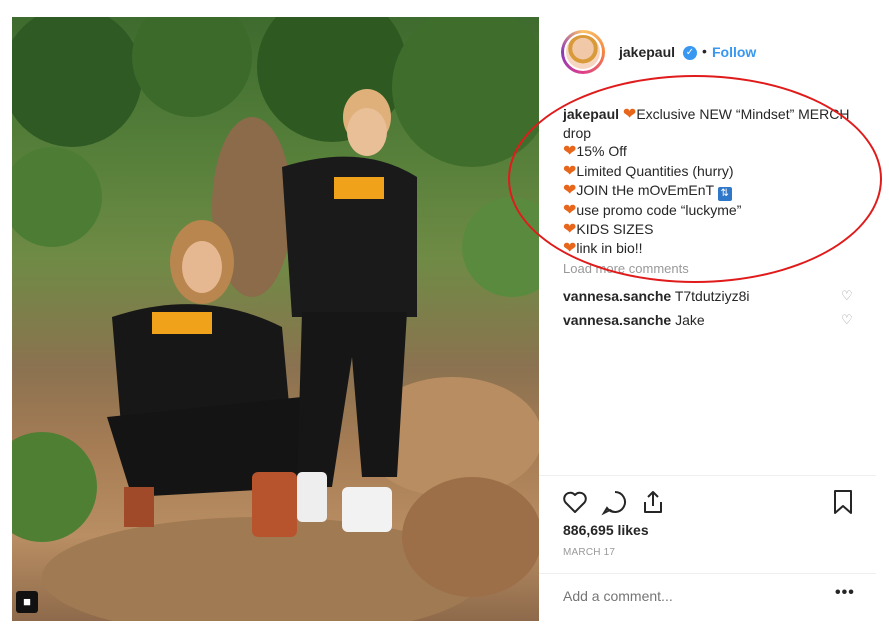 The width and height of the screenshot is (889, 633). I want to click on caption-text: KIDS SIZES, so click(615, 229).